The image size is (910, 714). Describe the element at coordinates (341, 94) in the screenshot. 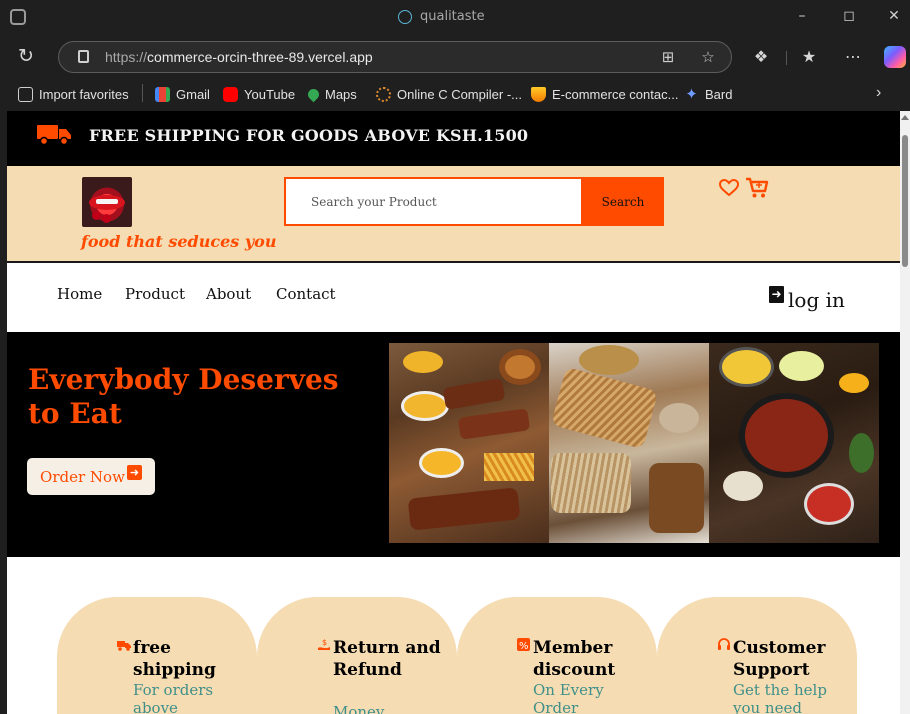

I see `favorite-label: Maps` at that location.